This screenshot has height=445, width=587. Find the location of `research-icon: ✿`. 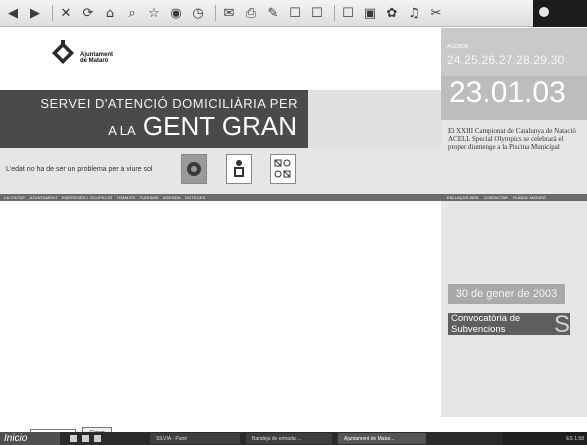

research-icon: ✿ is located at coordinates (392, 13).